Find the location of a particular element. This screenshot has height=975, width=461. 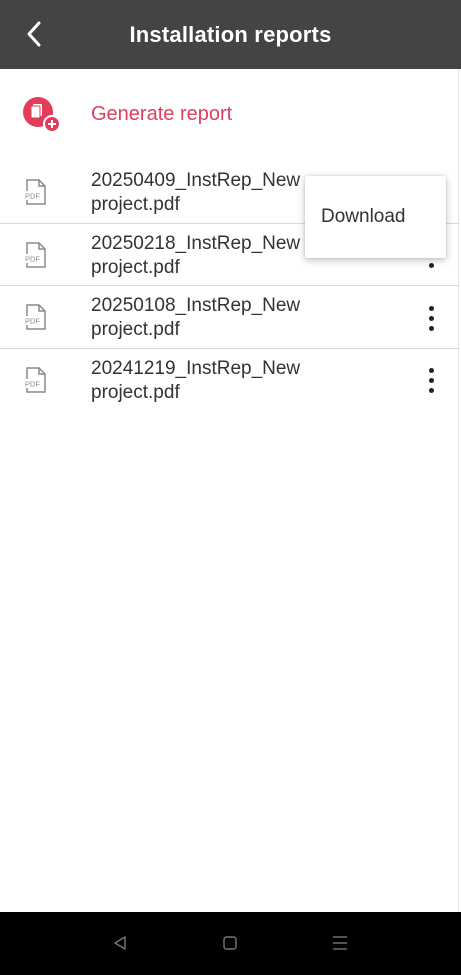

document-add-icon is located at coordinates (42, 115).